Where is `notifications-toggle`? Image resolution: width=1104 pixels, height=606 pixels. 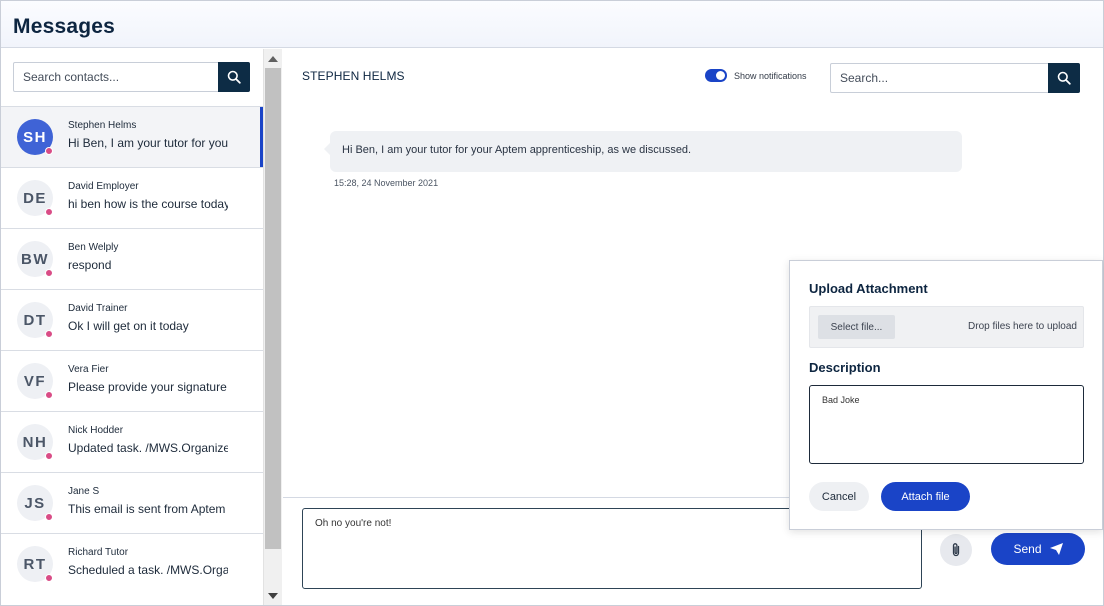 notifications-toggle is located at coordinates (716, 75).